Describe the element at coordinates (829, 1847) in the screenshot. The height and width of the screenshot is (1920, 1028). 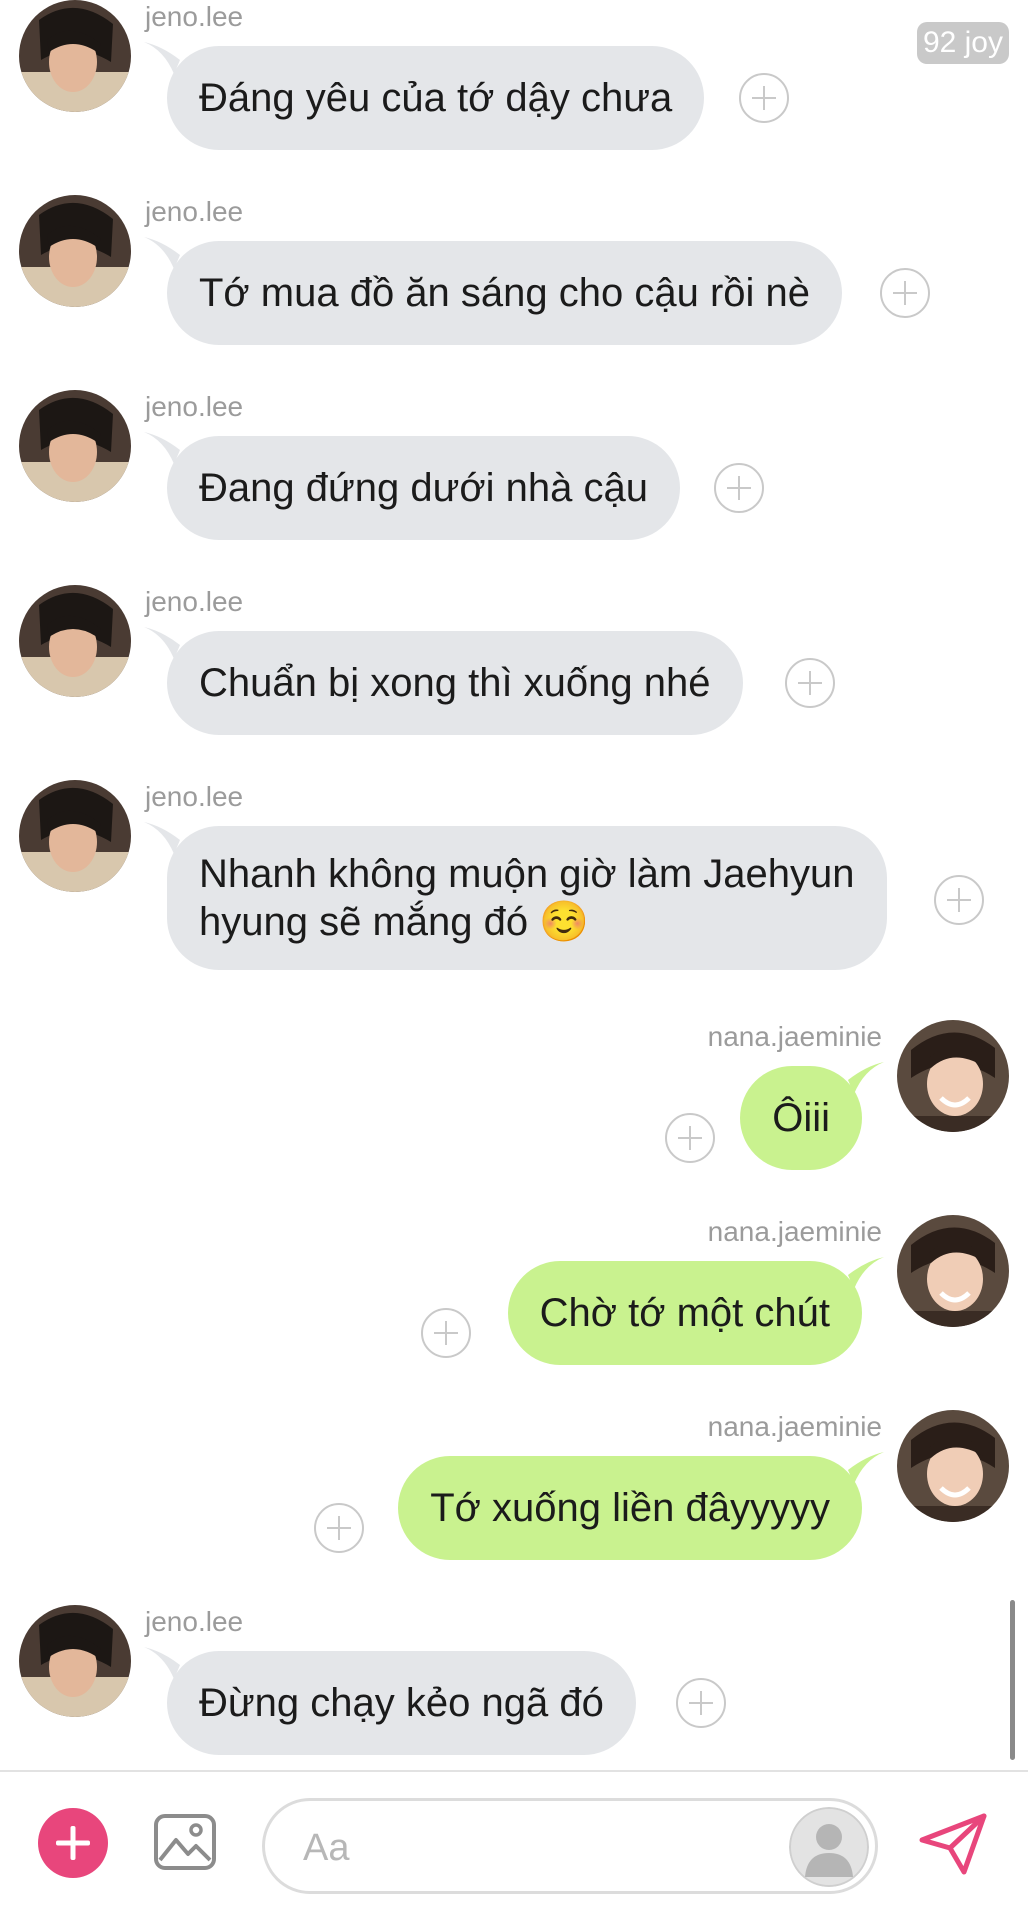
I see `user-silhouette-icon` at that location.